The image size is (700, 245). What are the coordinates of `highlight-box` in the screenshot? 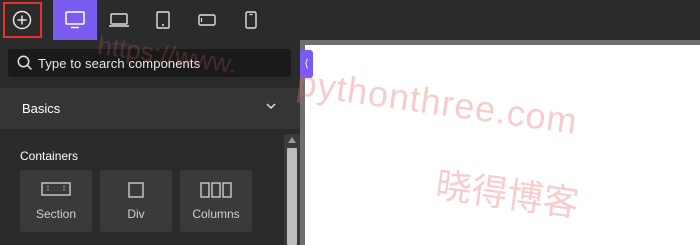 It's located at (22, 20).